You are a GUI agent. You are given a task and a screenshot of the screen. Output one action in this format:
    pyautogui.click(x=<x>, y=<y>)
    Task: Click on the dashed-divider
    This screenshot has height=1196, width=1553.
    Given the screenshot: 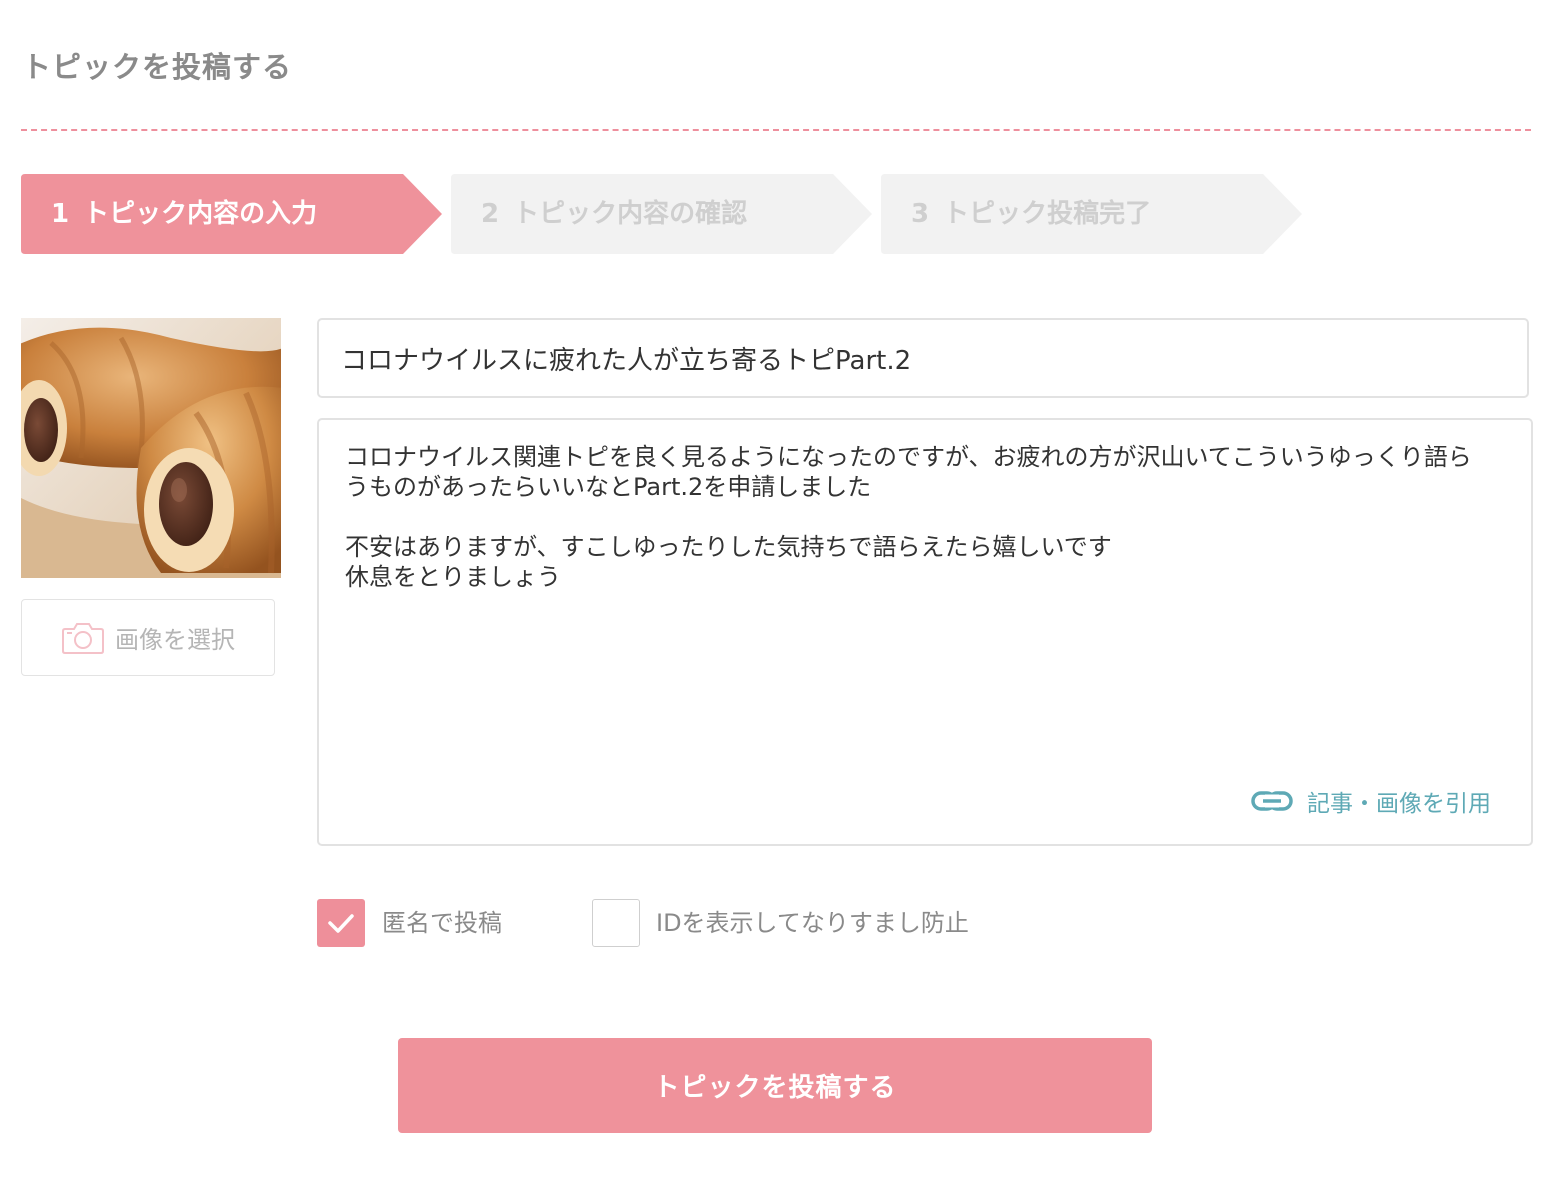 What is the action you would take?
    pyautogui.click(x=776, y=130)
    